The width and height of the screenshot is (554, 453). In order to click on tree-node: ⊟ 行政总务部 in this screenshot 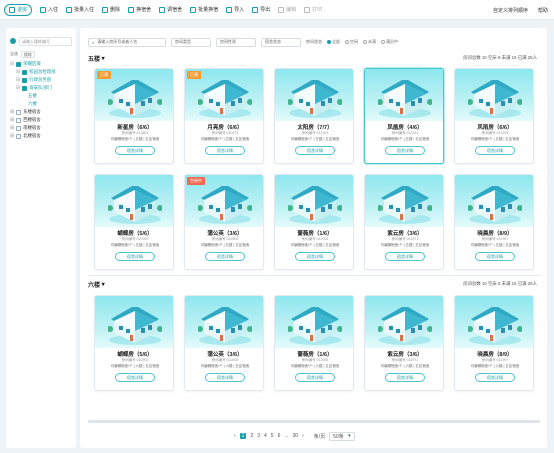, I will do `click(42, 80)`.